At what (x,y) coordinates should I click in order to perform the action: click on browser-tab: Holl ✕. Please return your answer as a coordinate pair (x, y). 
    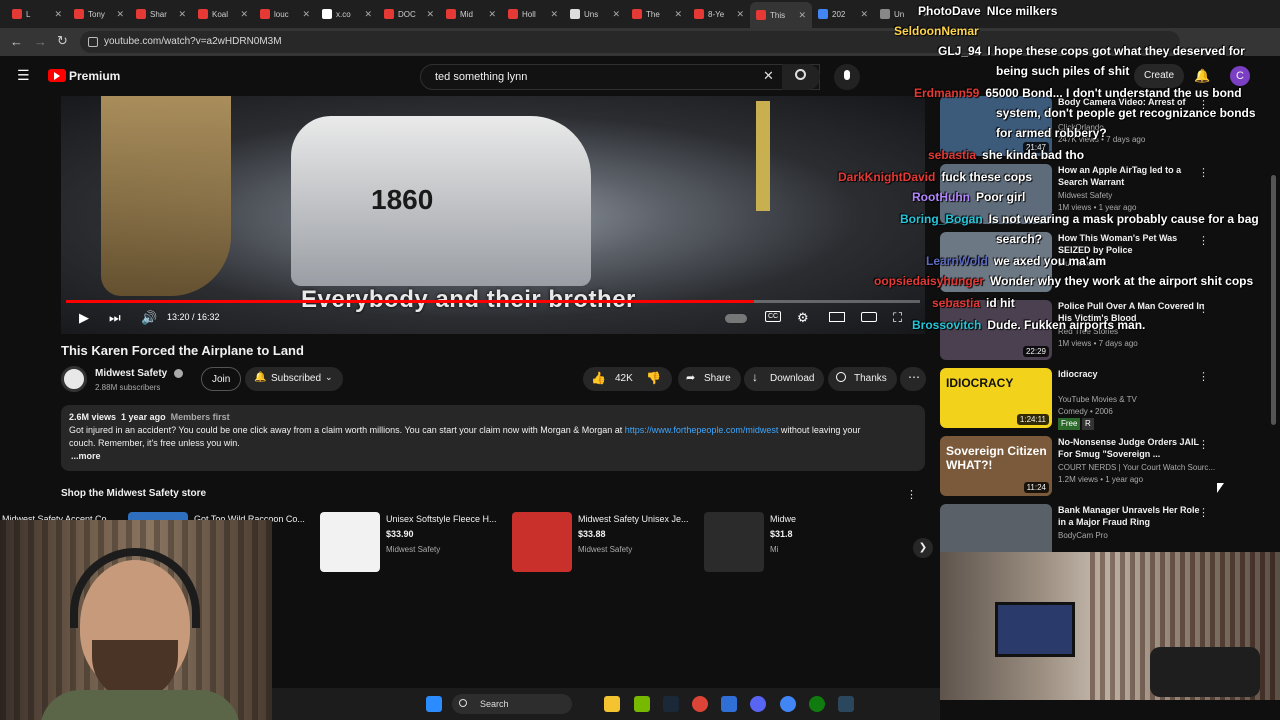
    Looking at the image, I should click on (533, 14).